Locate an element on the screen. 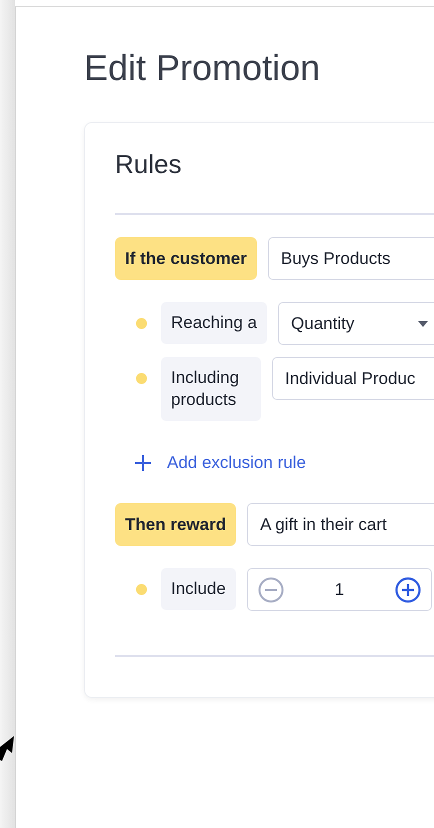  condition-label: Include is located at coordinates (198, 589).